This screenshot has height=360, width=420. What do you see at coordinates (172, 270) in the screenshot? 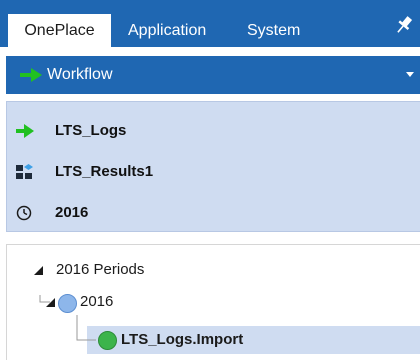
I see `tree-node-root: 2016 Periods` at bounding box center [172, 270].